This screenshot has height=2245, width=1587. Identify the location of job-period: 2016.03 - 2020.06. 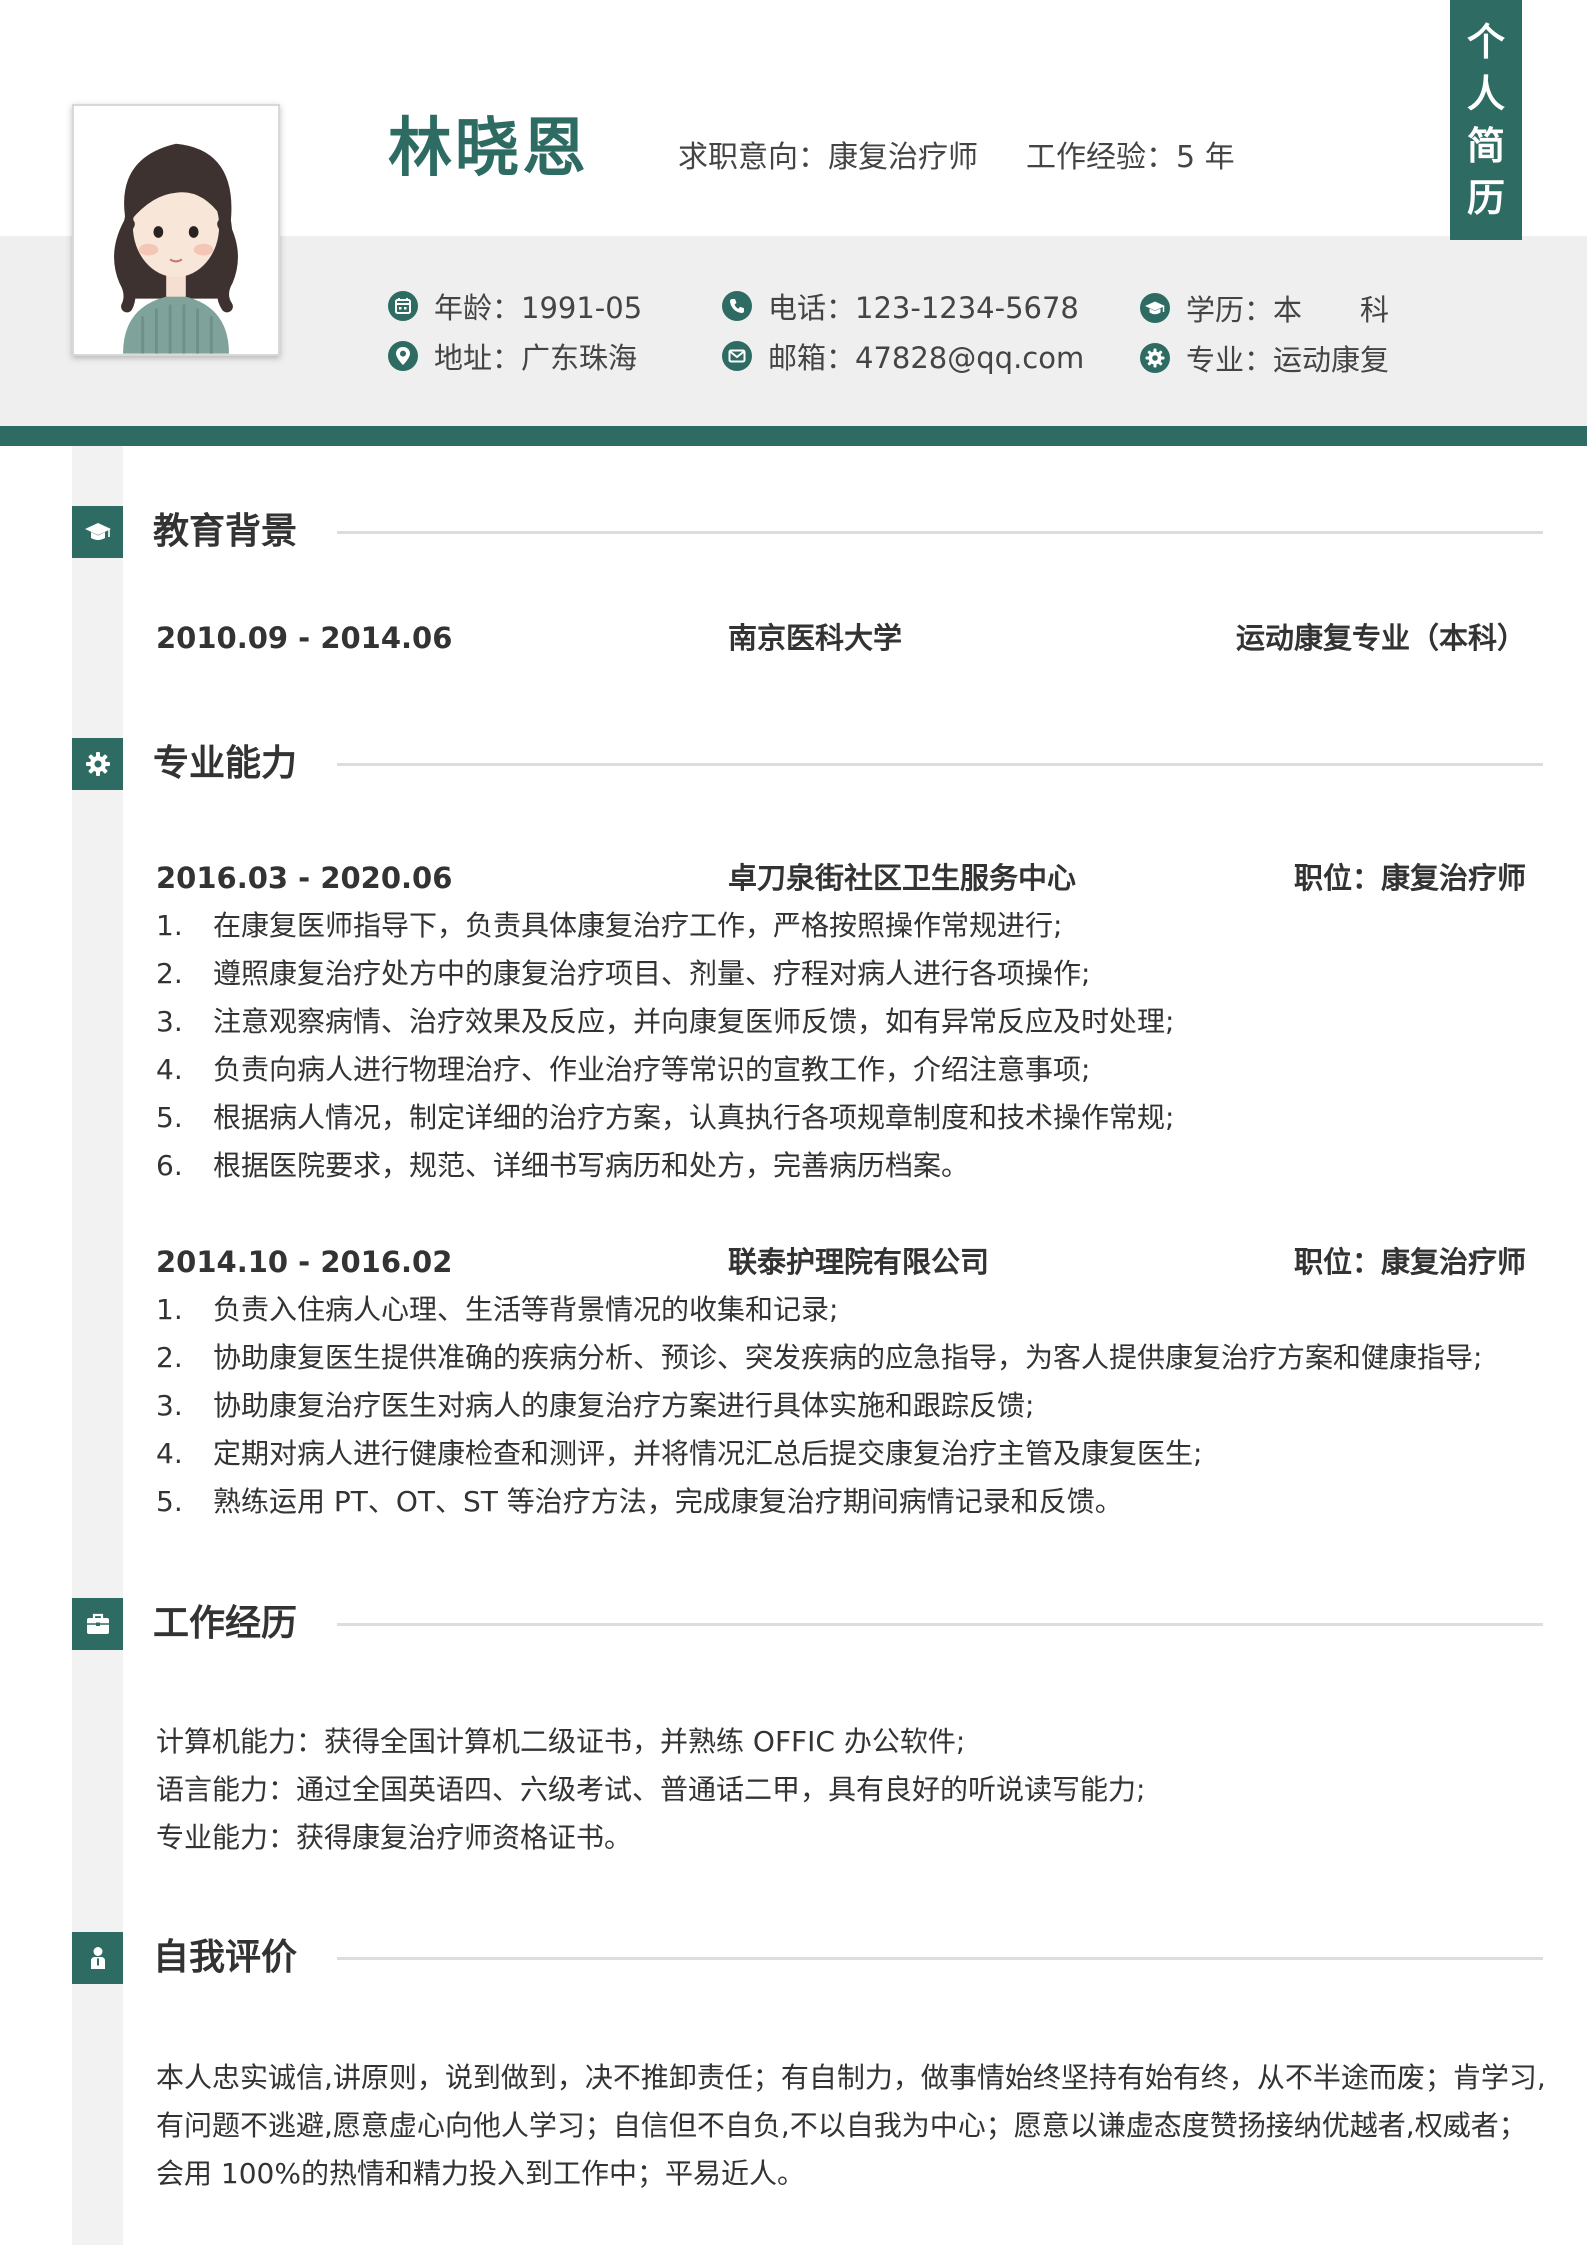
(304, 878).